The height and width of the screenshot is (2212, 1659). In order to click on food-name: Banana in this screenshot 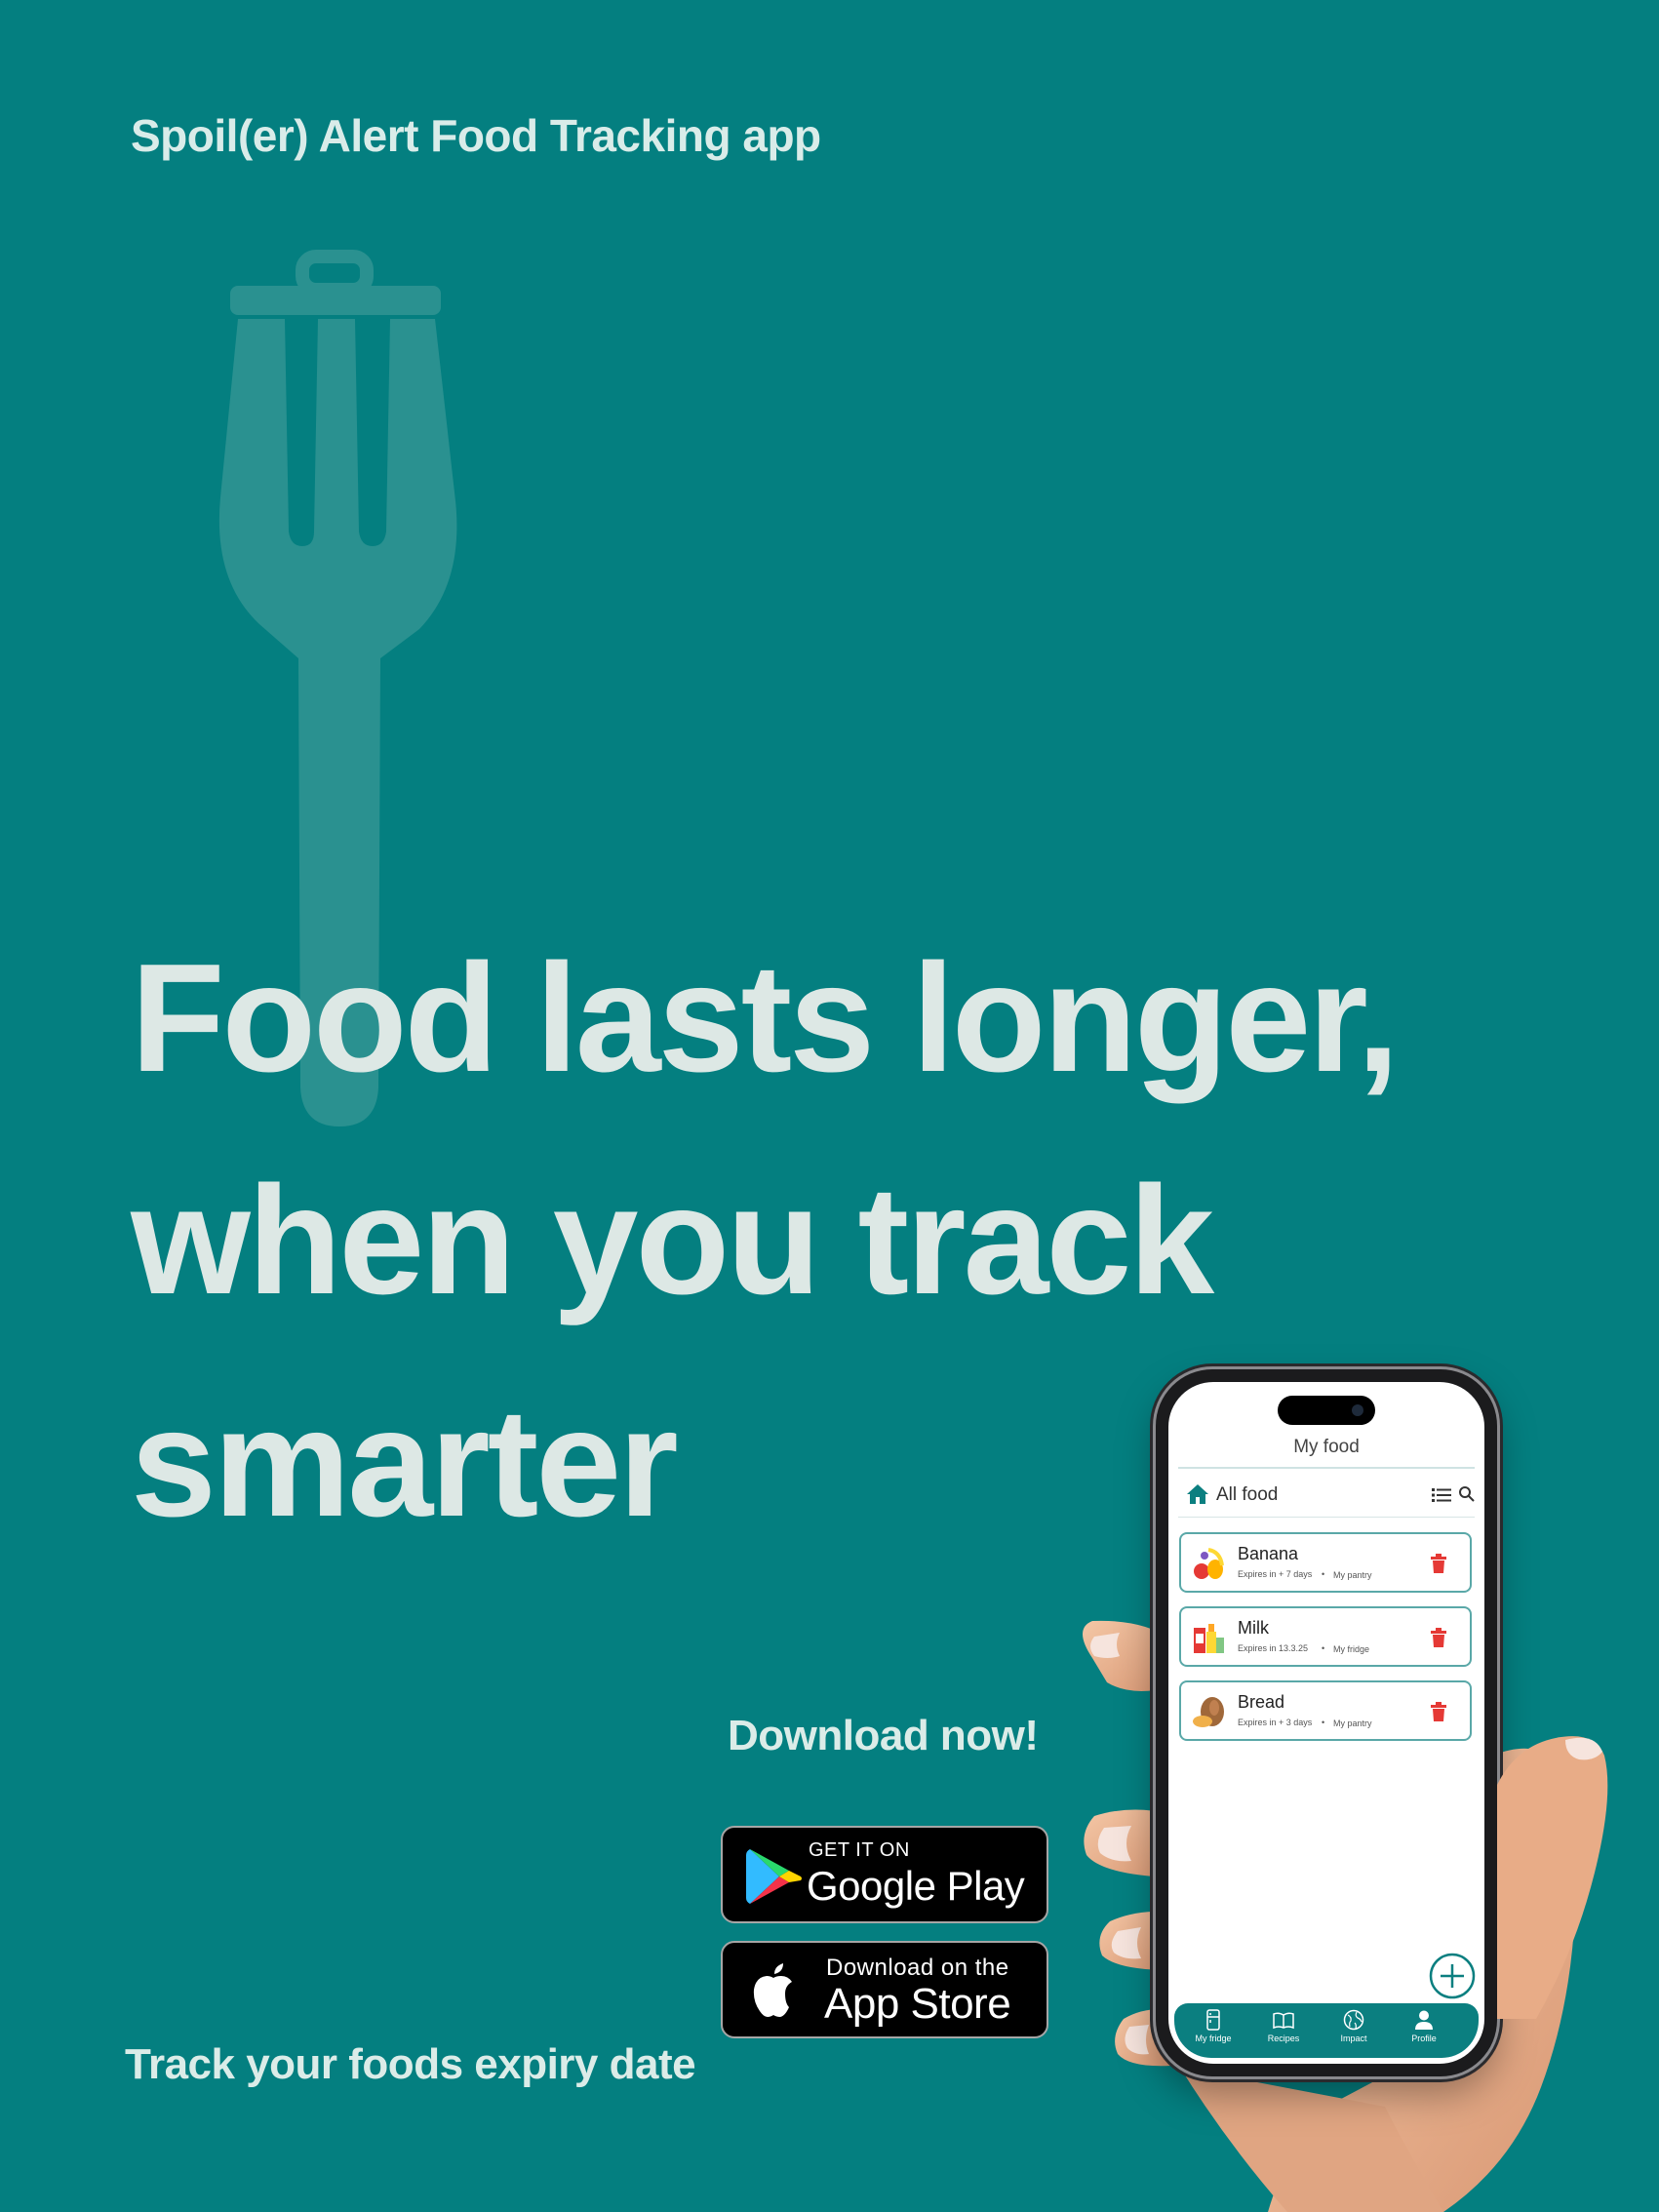, I will do `click(1268, 1553)`.